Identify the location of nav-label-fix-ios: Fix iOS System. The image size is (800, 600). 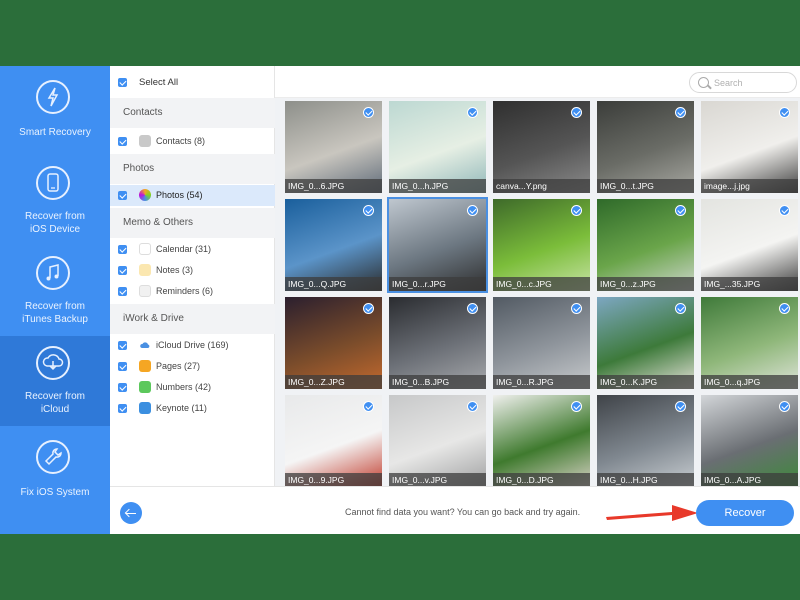
(55, 492).